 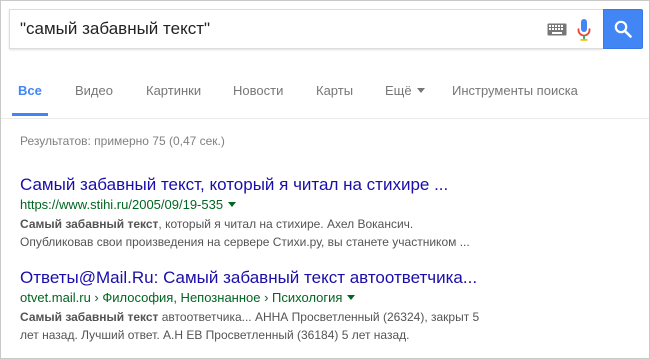 What do you see at coordinates (270, 29) in the screenshot?
I see `search-input` at bounding box center [270, 29].